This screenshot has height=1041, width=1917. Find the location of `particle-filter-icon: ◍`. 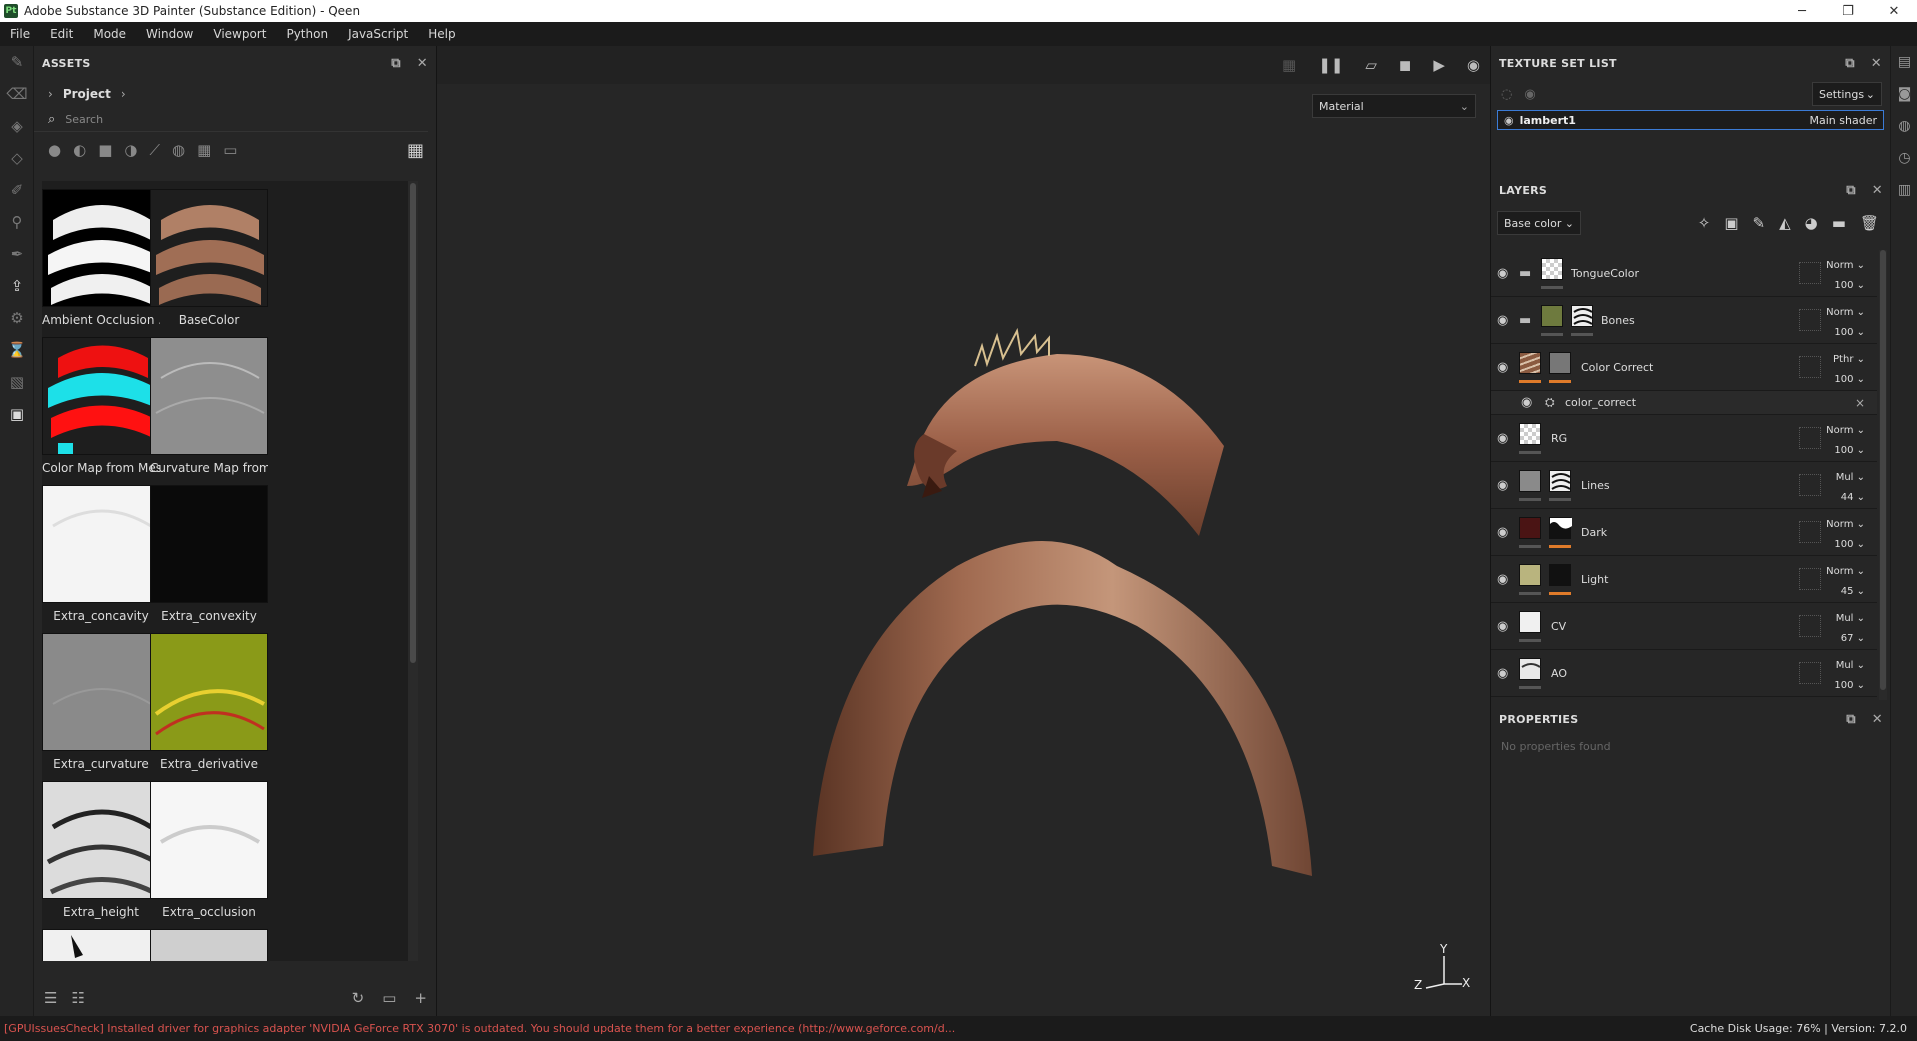

particle-filter-icon: ◍ is located at coordinates (178, 150).